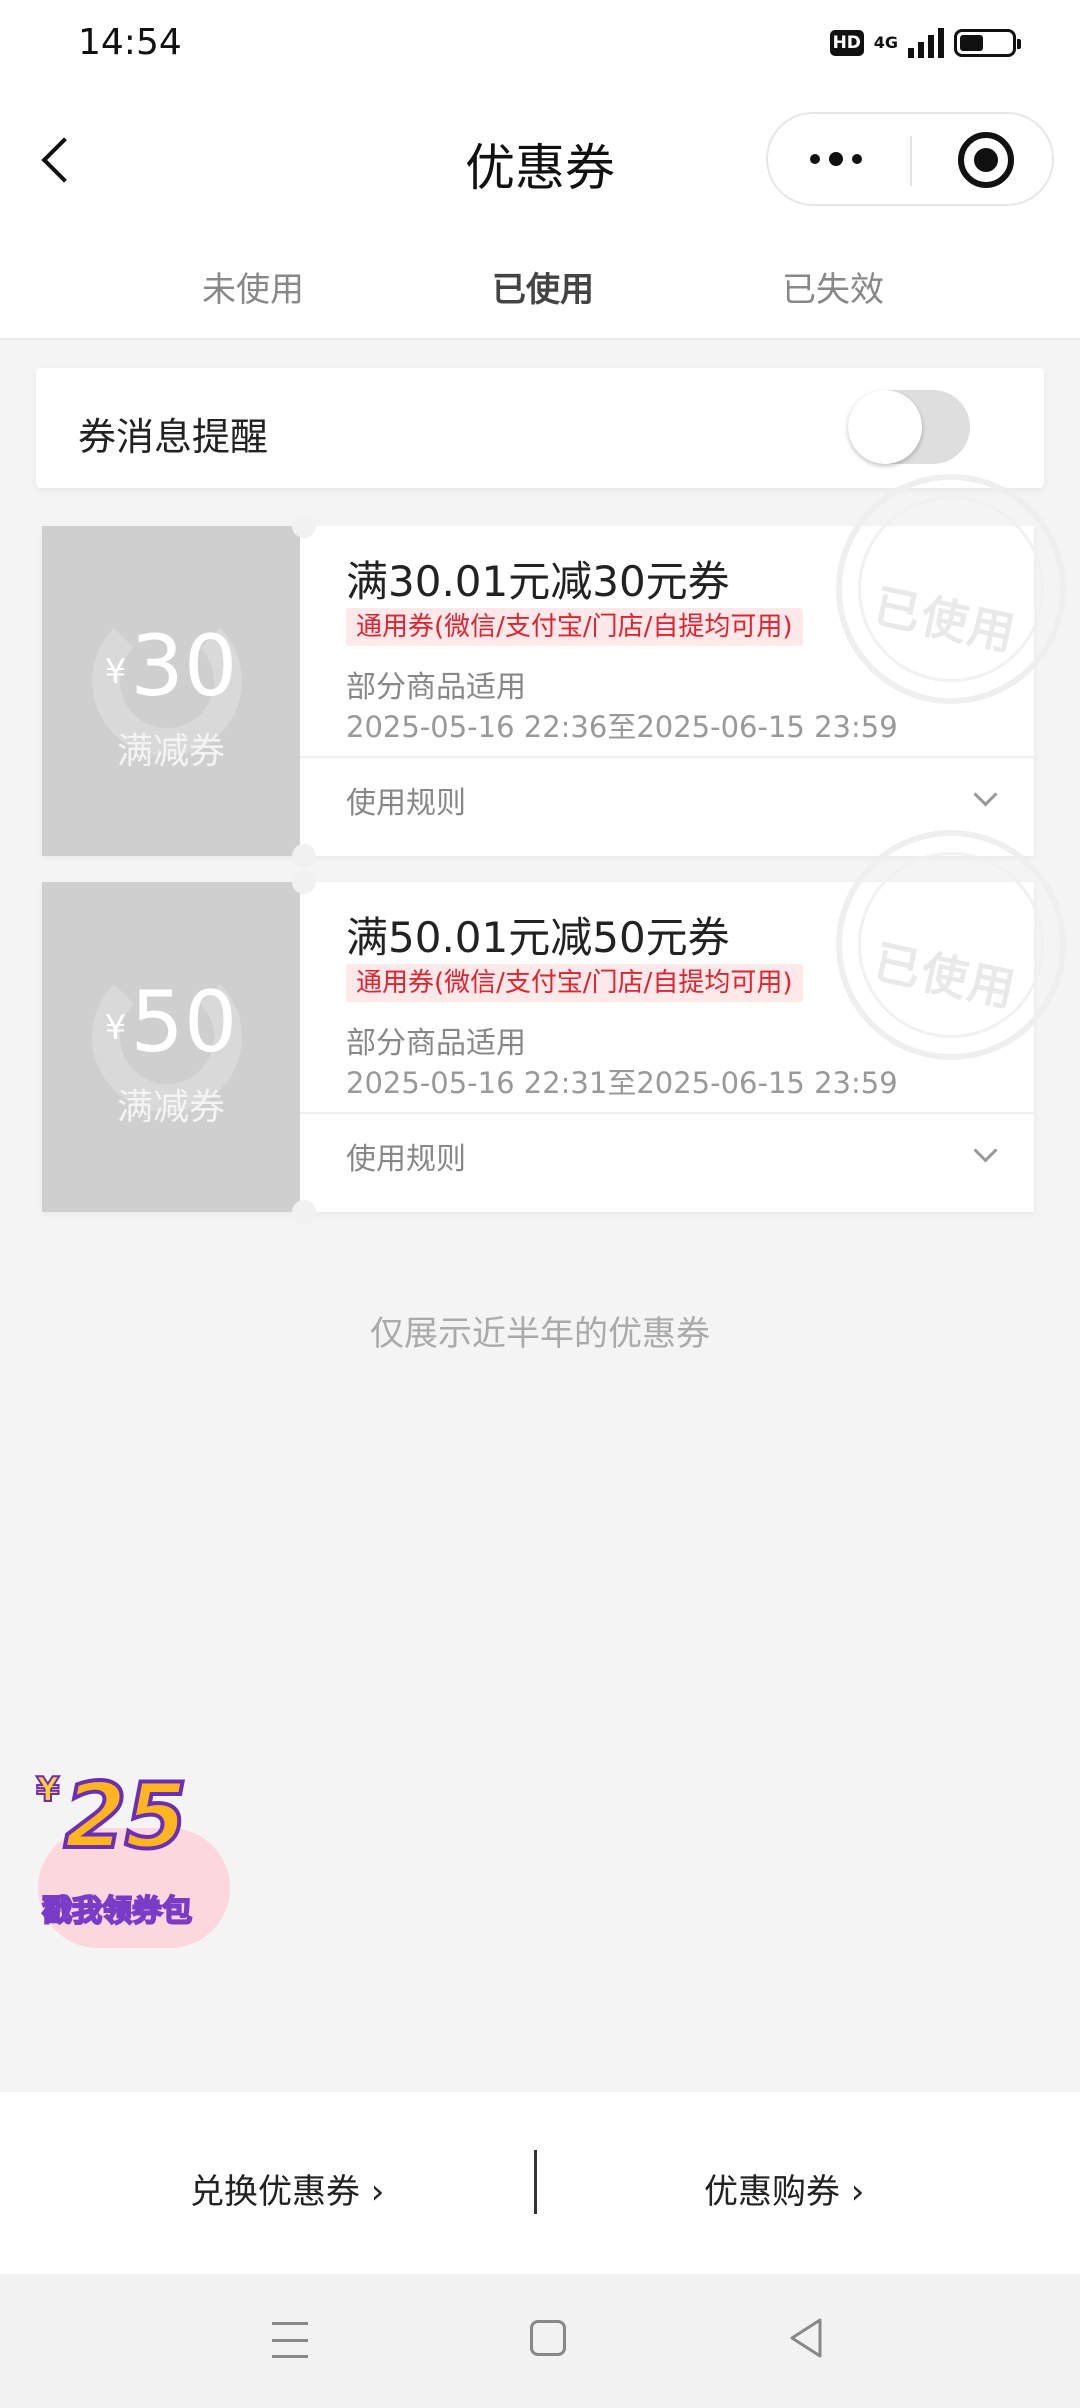 The width and height of the screenshot is (1080, 2408). I want to click on coupon-value-panel: ¥30 满减券, so click(171, 691).